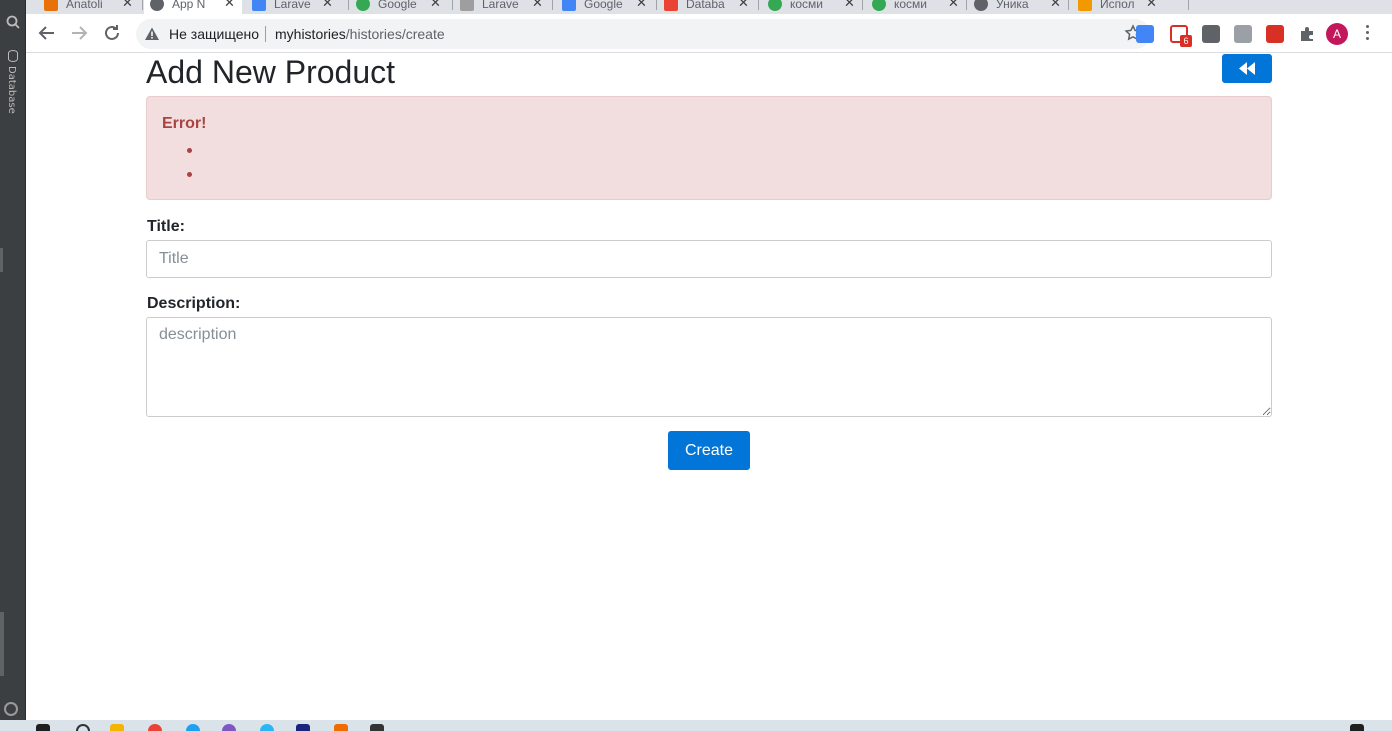  Describe the element at coordinates (84, 5) in the screenshot. I see `browser-tab-label: Anatoli` at that location.